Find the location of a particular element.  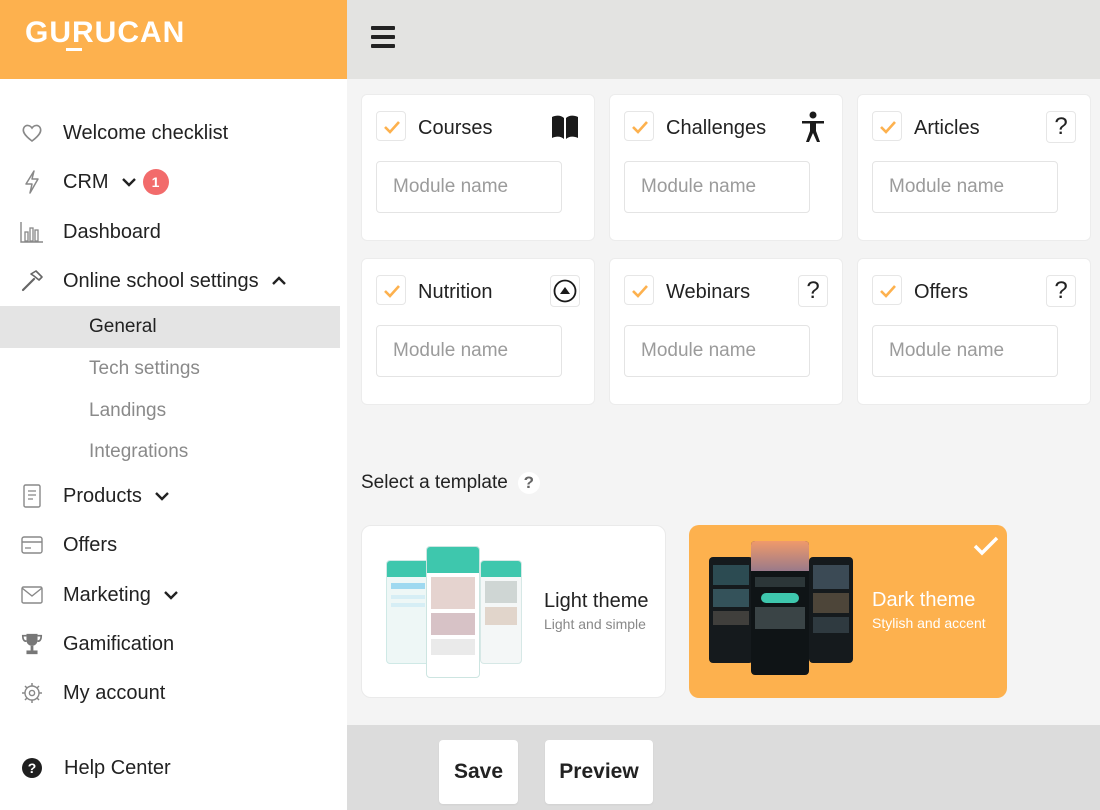

bolt-icon is located at coordinates (32, 182).